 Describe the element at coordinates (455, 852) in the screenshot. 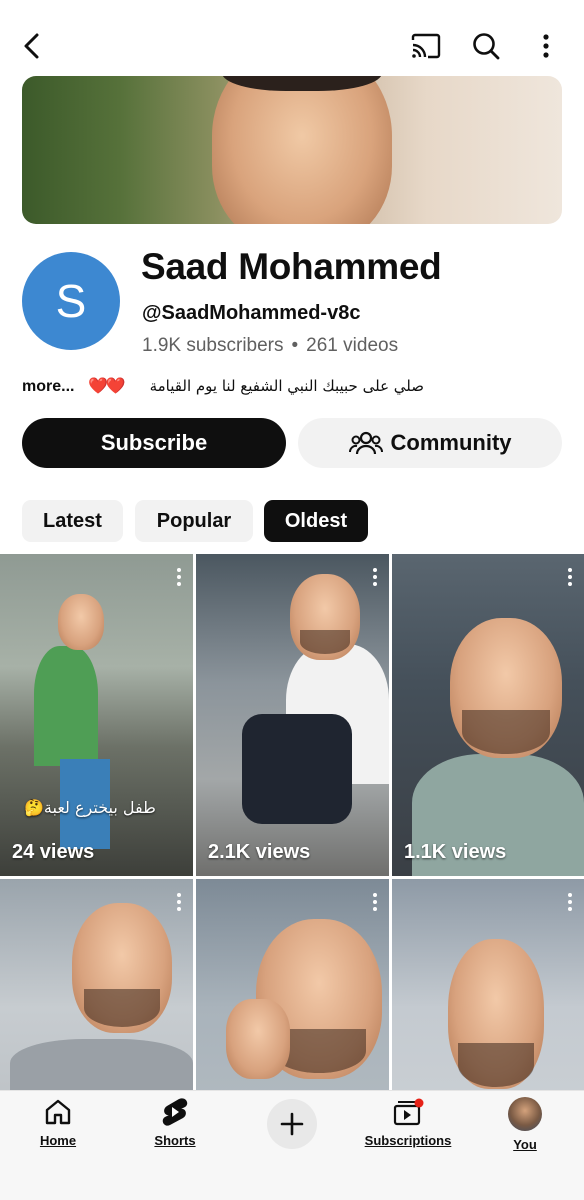

I see `short-views: 1.1K views` at that location.